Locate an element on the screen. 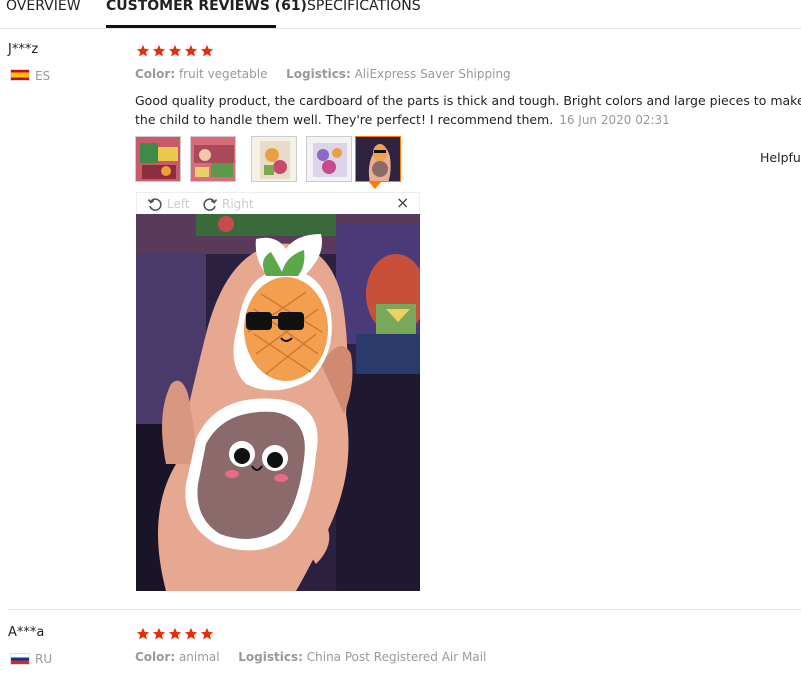  reviewer-country: ES is located at coordinates (43, 76).